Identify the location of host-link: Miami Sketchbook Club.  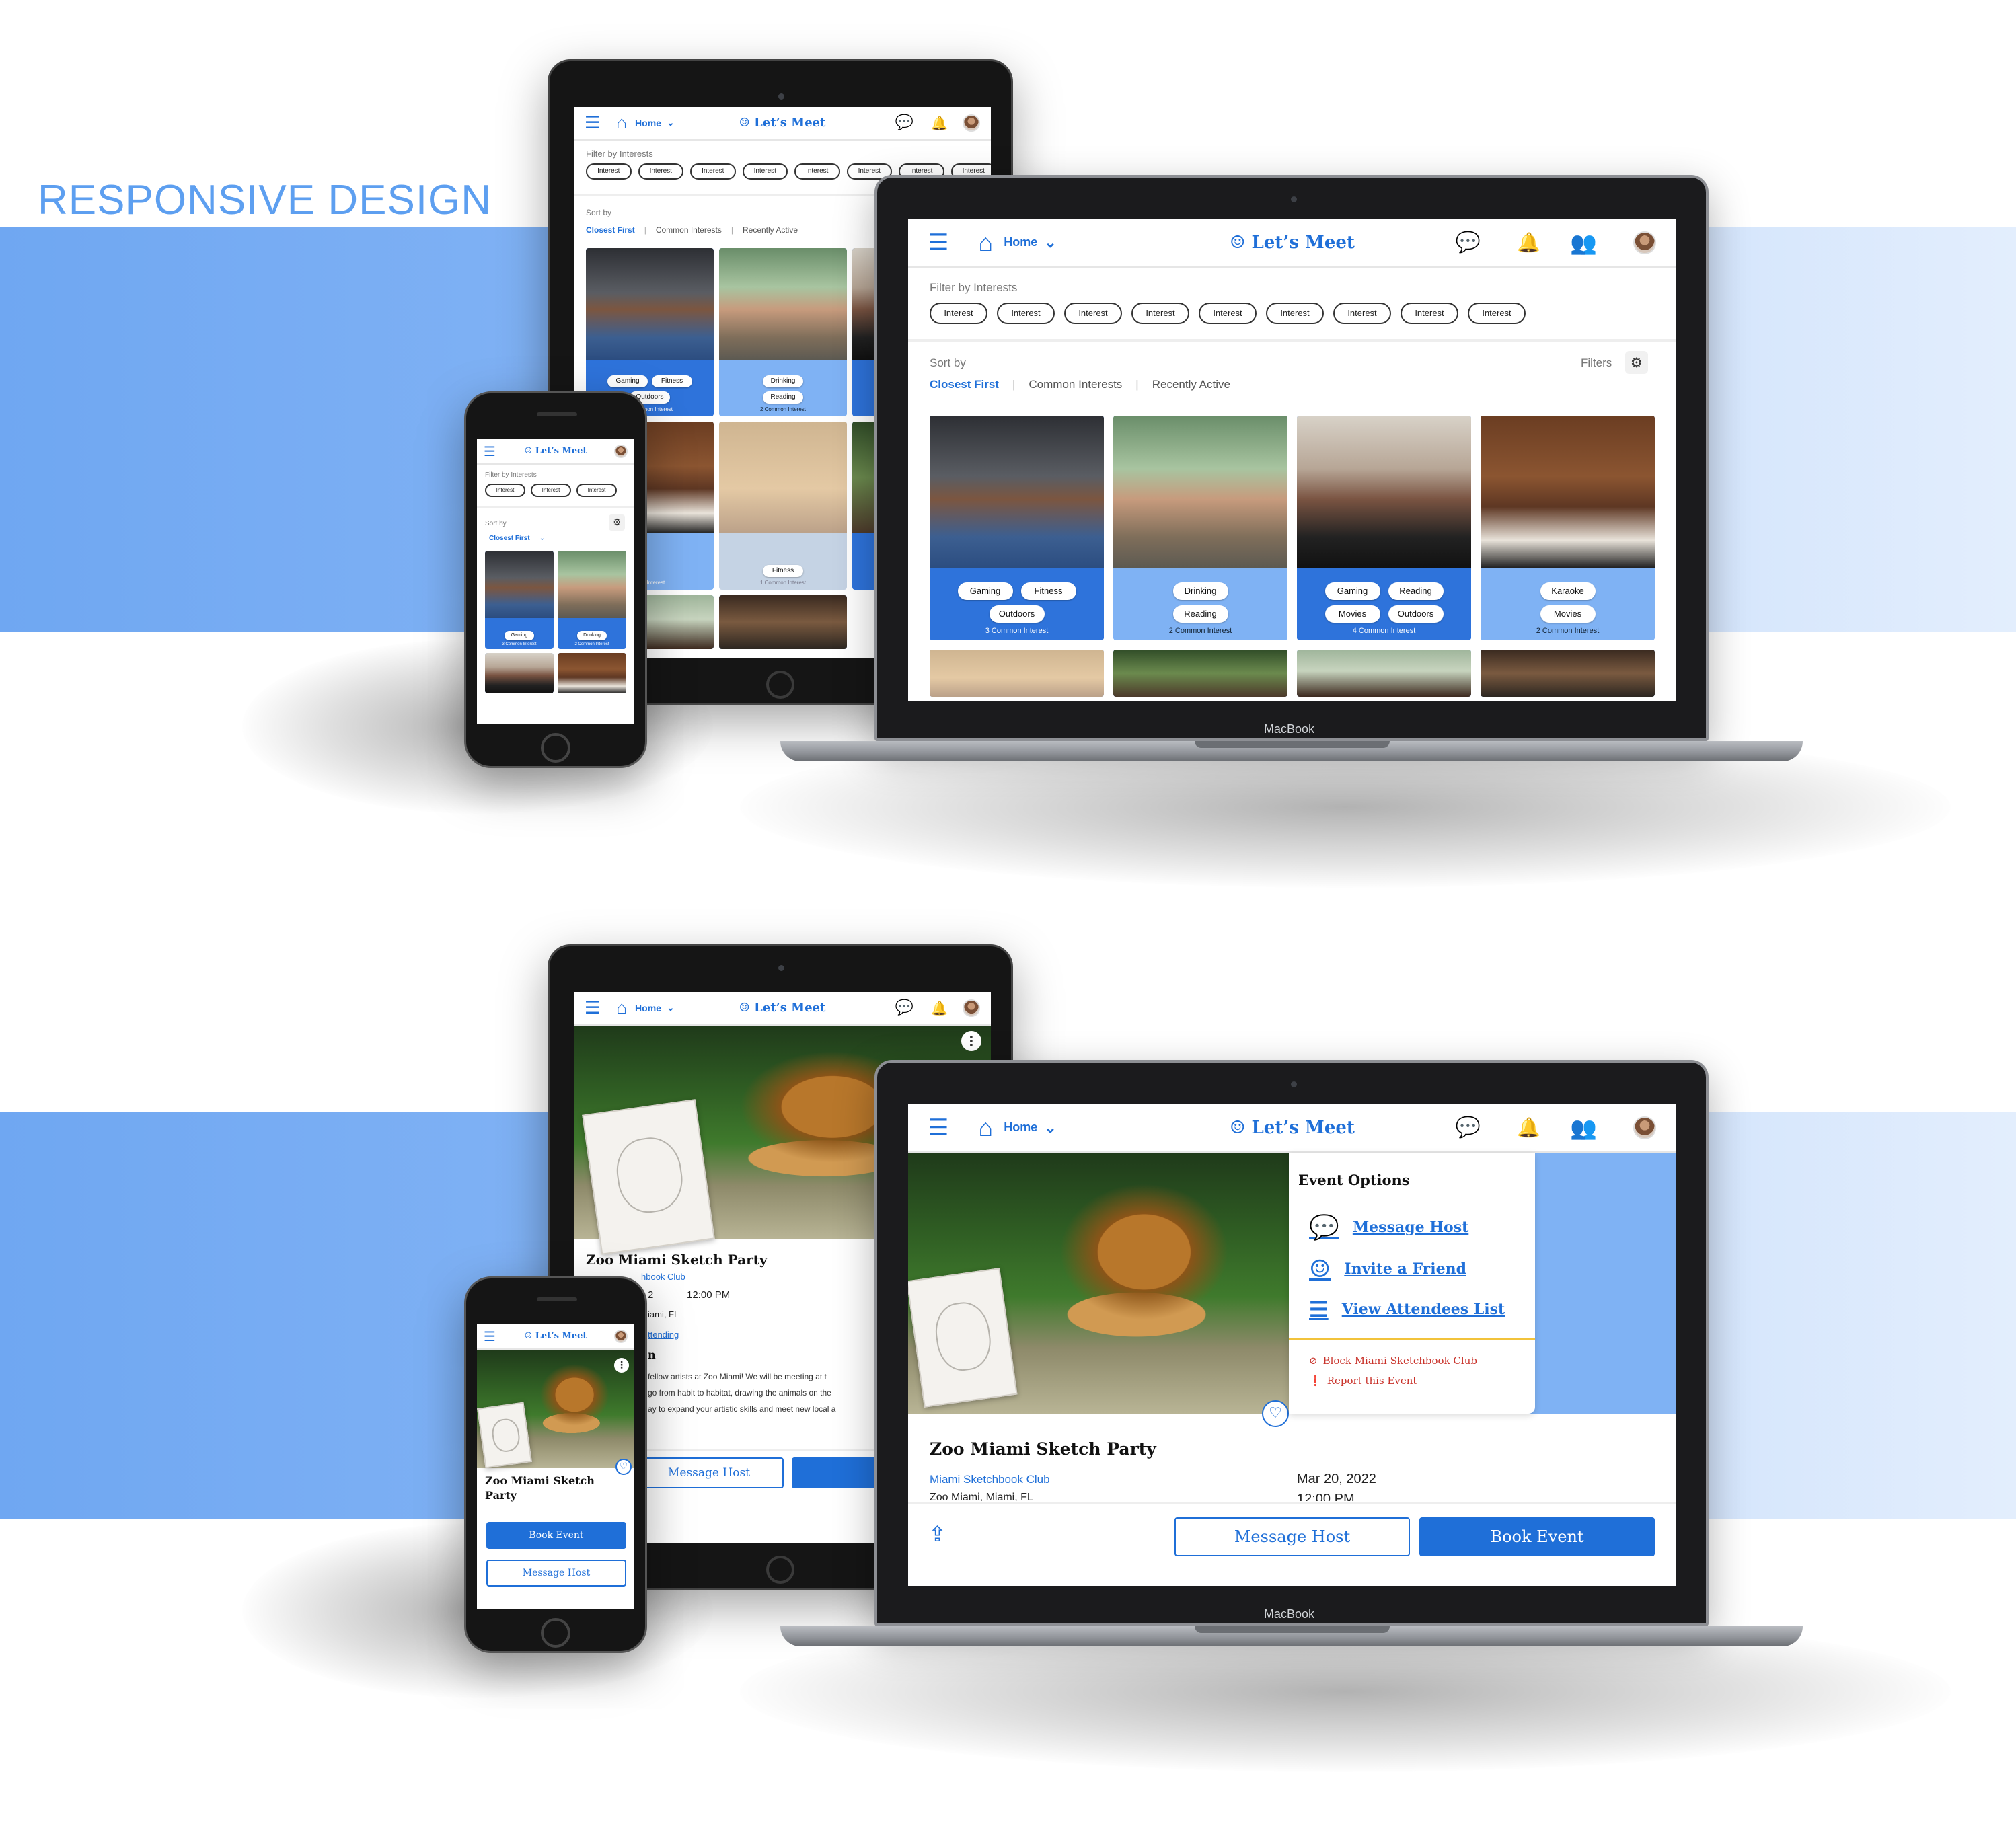
(990, 1479).